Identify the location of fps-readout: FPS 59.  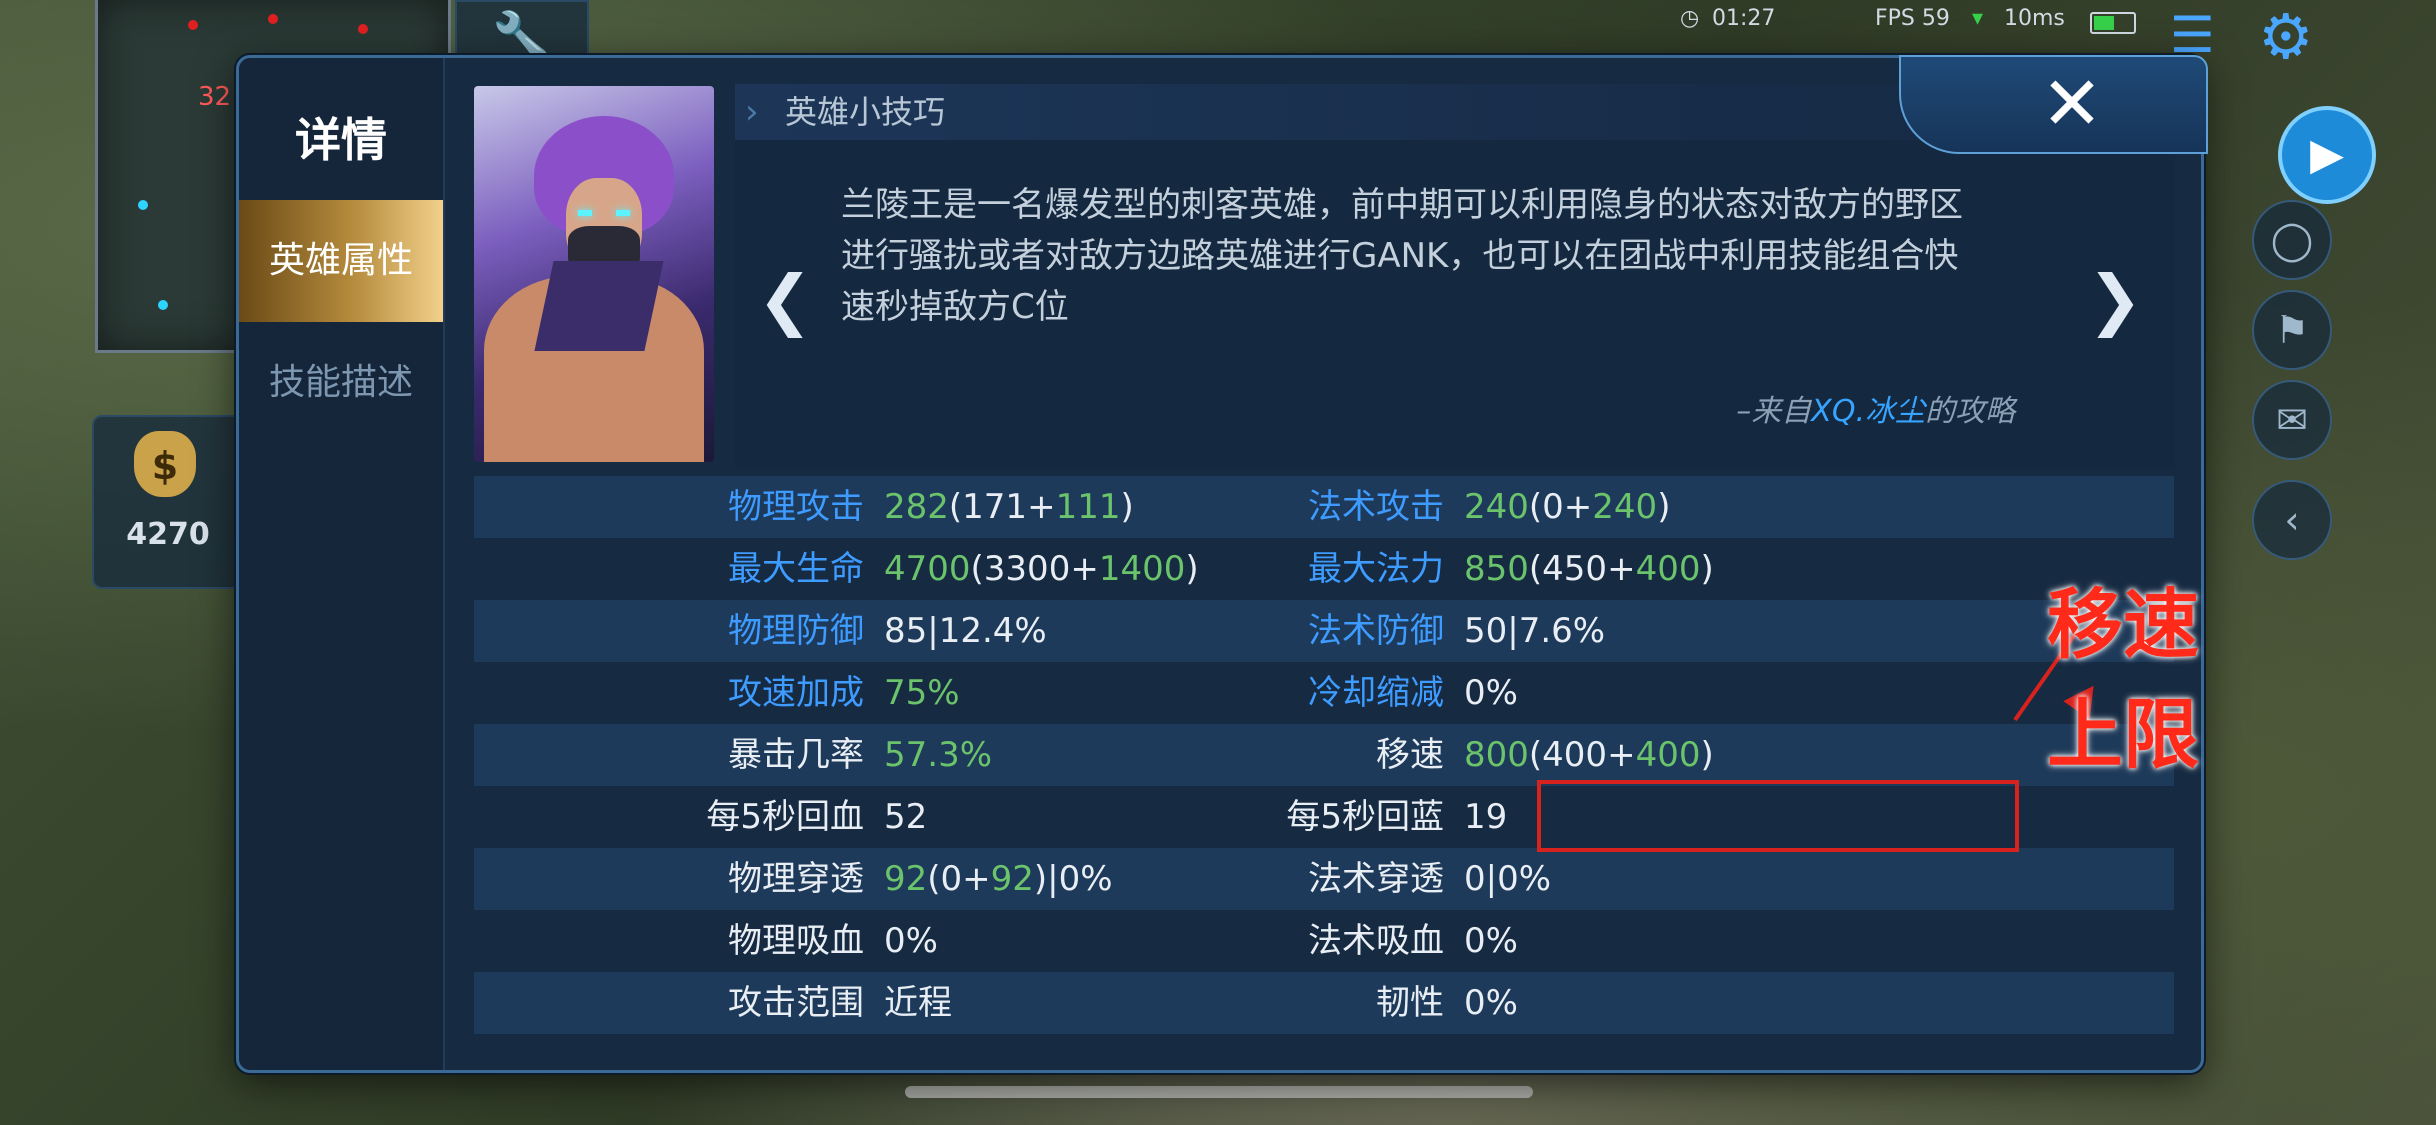
(1912, 18).